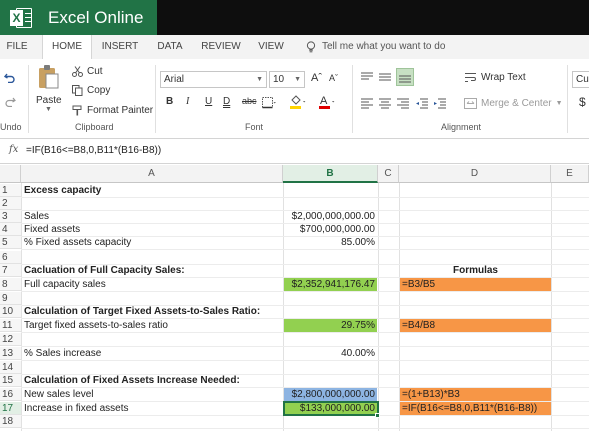 Image resolution: width=589 pixels, height=431 pixels. Describe the element at coordinates (36, 216) in the screenshot. I see `cell-a3: Sales` at that location.